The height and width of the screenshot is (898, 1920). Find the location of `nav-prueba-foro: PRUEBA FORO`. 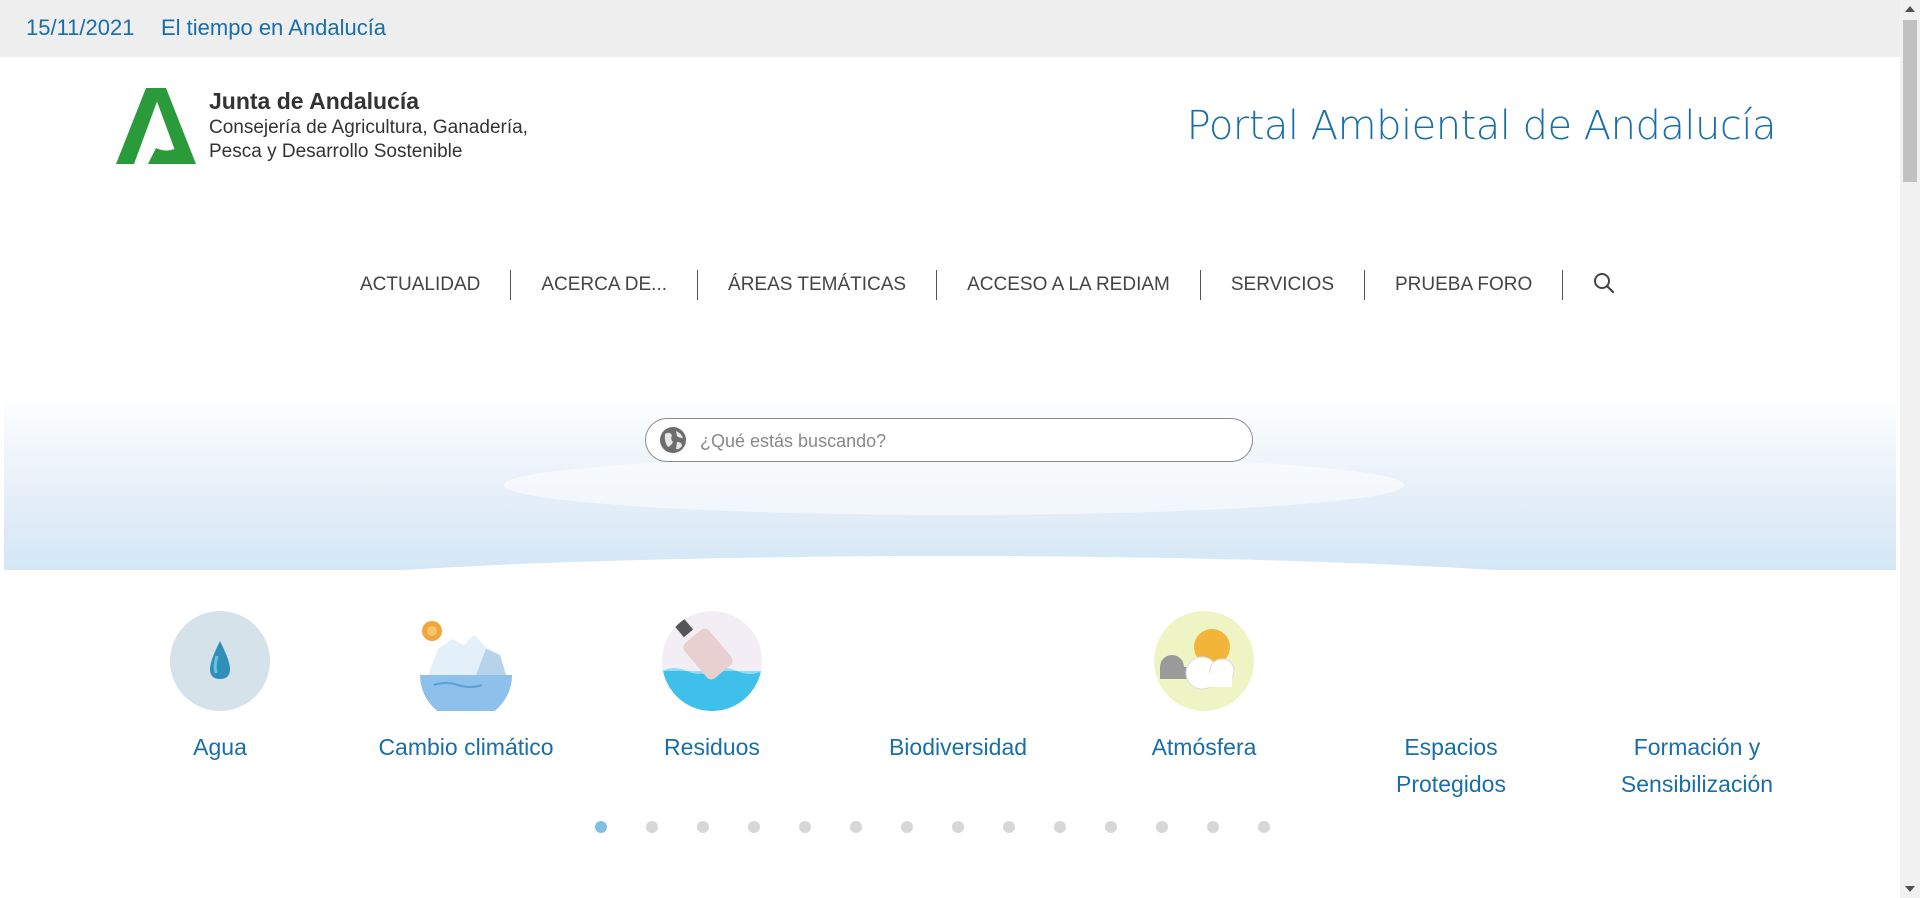

nav-prueba-foro: PRUEBA FORO is located at coordinates (1464, 285).